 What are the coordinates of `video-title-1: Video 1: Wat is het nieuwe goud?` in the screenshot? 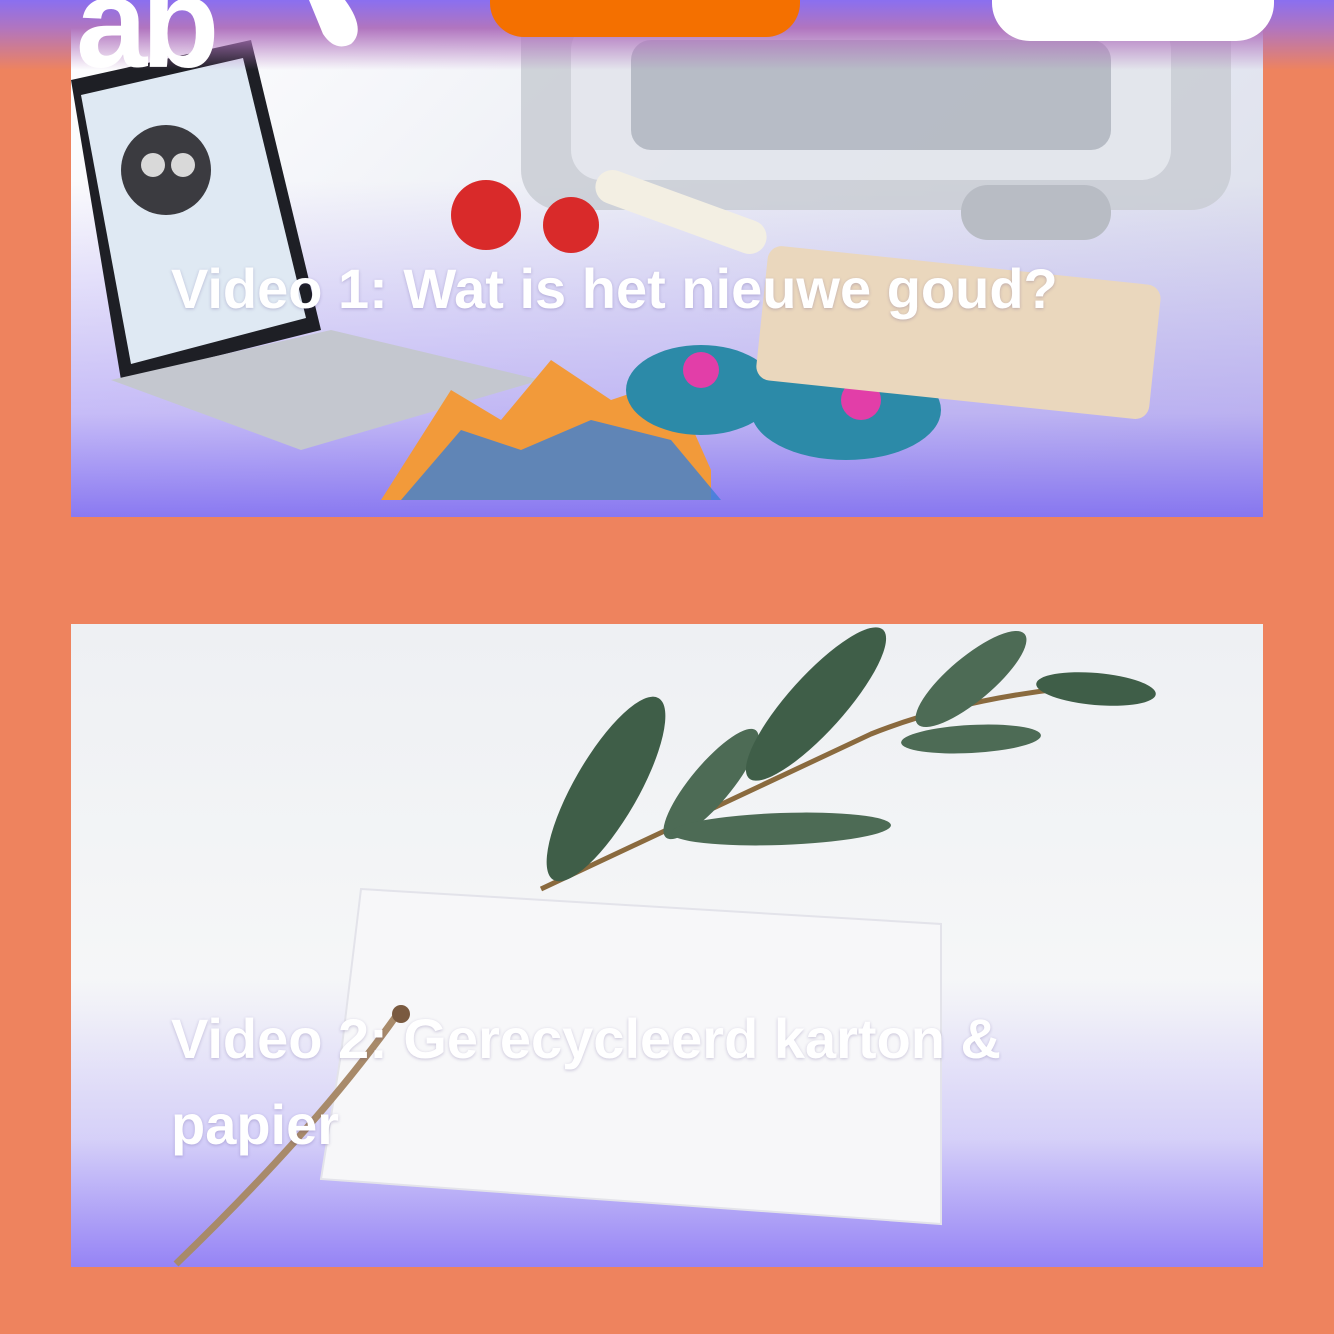 It's located at (621, 289).